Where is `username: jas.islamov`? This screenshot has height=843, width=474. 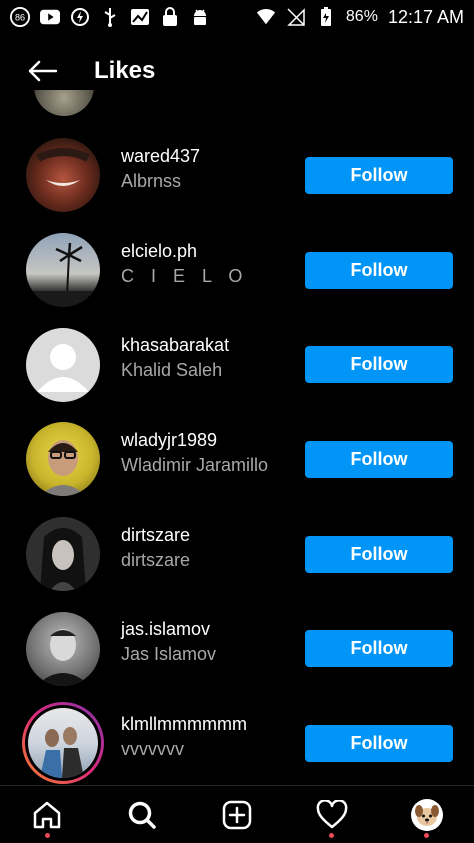
username: jas.islamov is located at coordinates (168, 629).